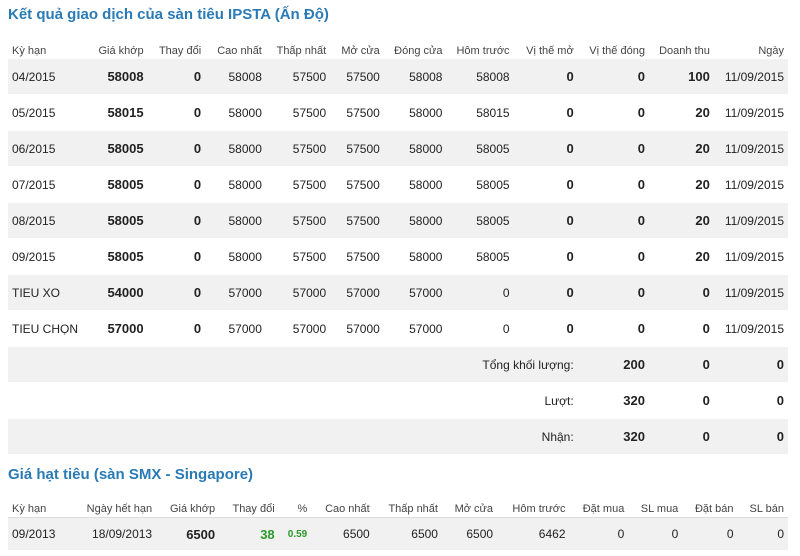 This screenshot has height=556, width=800. I want to click on table-cell: TIEU CHỌN, so click(46, 329).